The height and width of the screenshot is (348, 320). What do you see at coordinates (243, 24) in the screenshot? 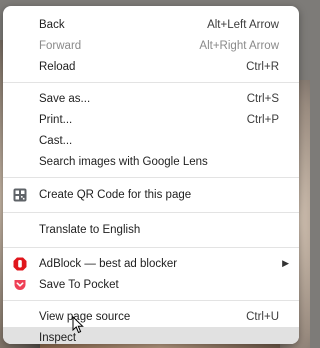
I see `menu-item-shortcut: Alt+Left Arrow` at bounding box center [243, 24].